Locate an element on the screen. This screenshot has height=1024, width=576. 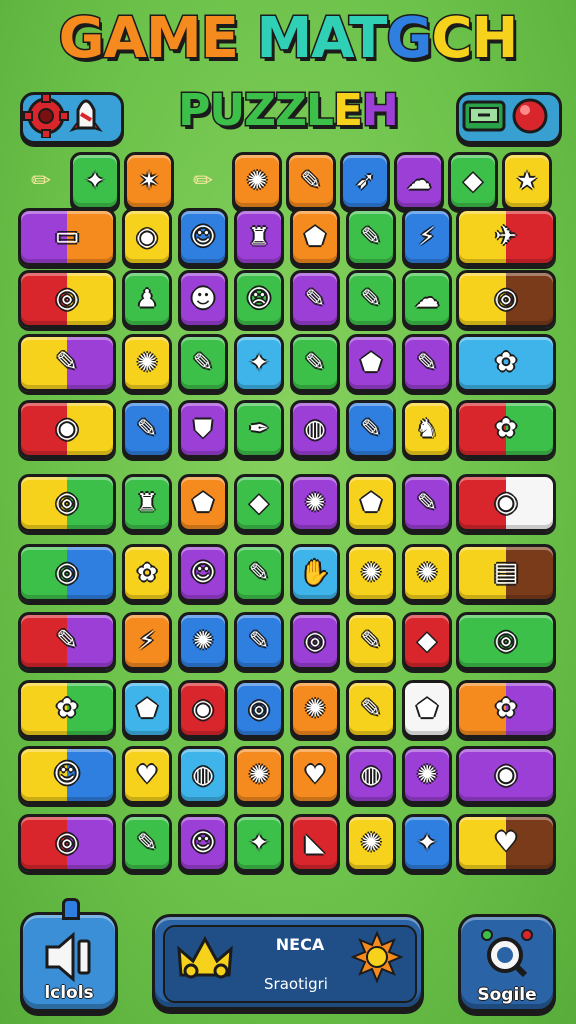
game-tile: ☻ is located at coordinates (203, 299).